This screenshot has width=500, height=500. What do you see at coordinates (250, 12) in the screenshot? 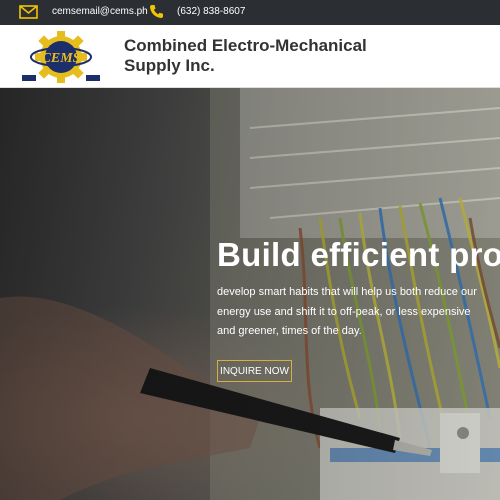
I see `top-contact-bar: cemsemail@cems.ph (632) 838-8607` at bounding box center [250, 12].